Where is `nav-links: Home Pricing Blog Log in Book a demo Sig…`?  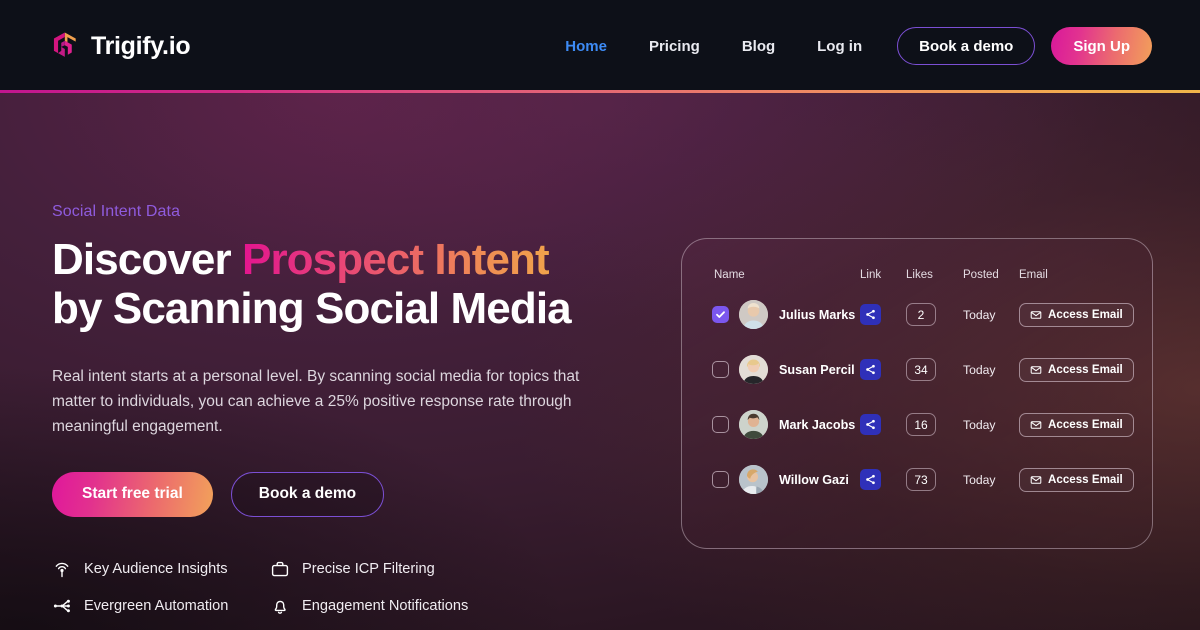
nav-links: Home Pricing Blog Log in Book a demo Sig… is located at coordinates (848, 46).